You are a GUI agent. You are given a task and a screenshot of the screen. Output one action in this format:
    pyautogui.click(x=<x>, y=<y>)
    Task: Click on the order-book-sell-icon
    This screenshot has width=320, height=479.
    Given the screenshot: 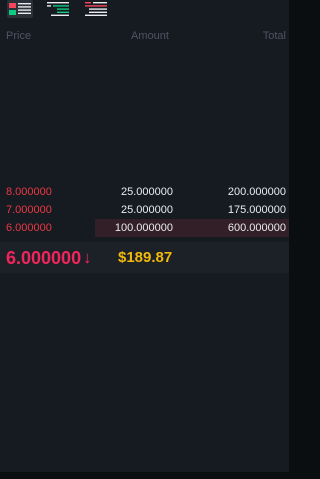 What is the action you would take?
    pyautogui.click(x=96, y=9)
    